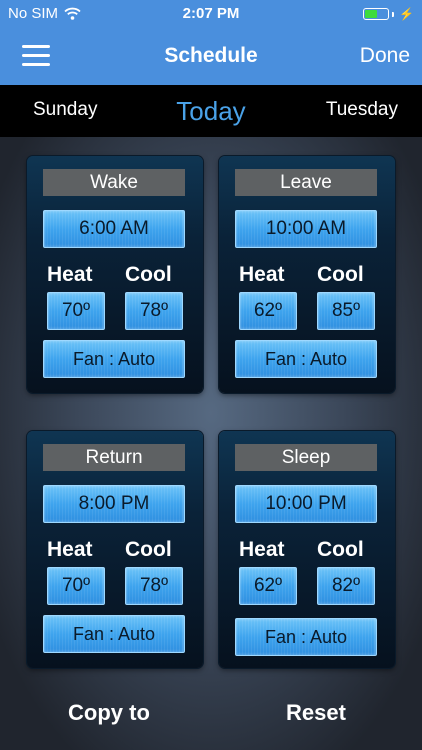  What do you see at coordinates (109, 713) in the screenshot?
I see `copy-to-button: Copy to` at bounding box center [109, 713].